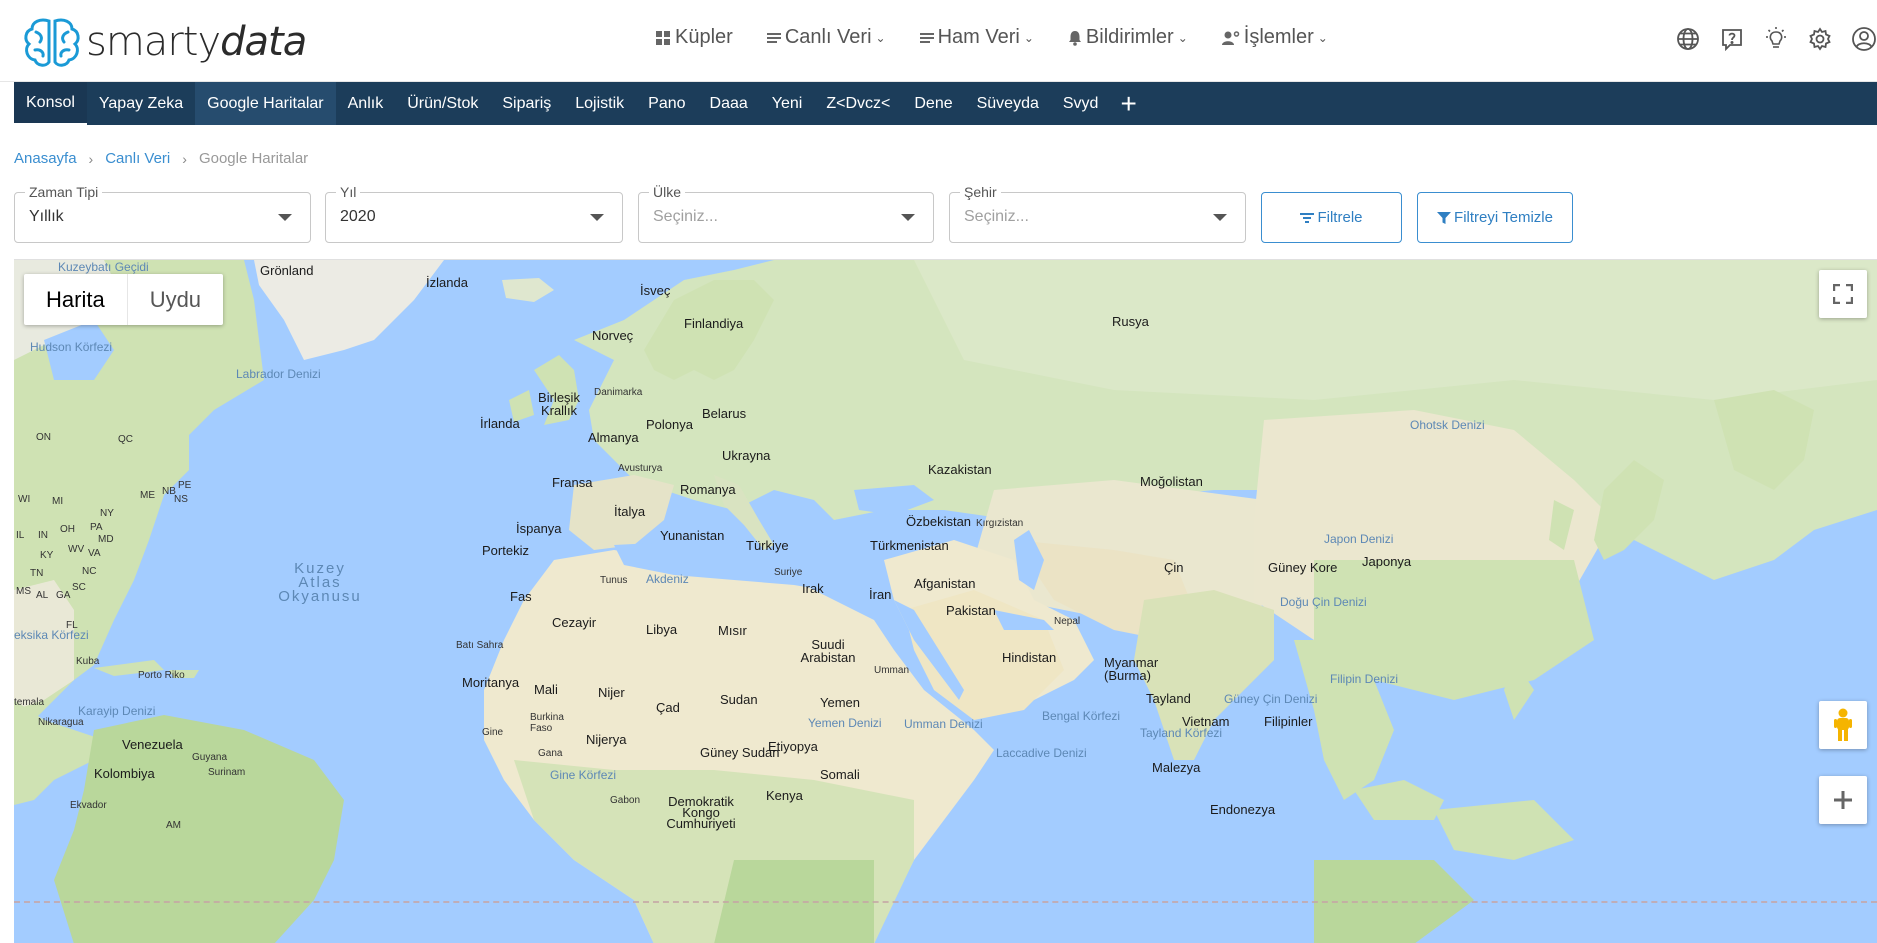 The height and width of the screenshot is (943, 1877). Describe the element at coordinates (980, 192) in the screenshot. I see `sehir-label: Şehir` at that location.